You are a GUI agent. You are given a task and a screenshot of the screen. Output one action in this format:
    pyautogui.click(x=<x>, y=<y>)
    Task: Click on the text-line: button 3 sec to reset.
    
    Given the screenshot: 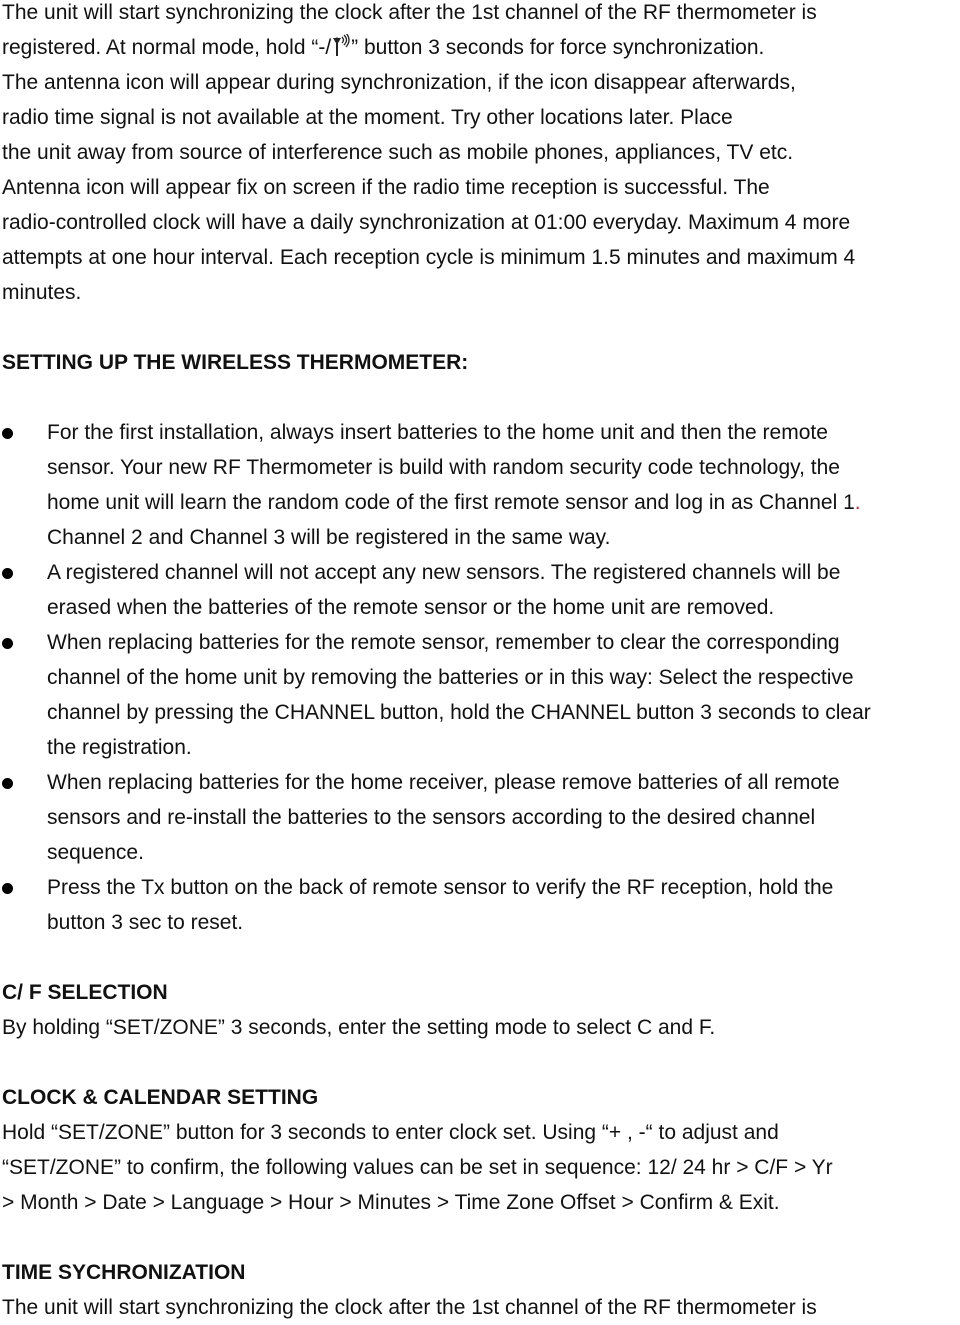 What is the action you would take?
    pyautogui.click(x=145, y=922)
    